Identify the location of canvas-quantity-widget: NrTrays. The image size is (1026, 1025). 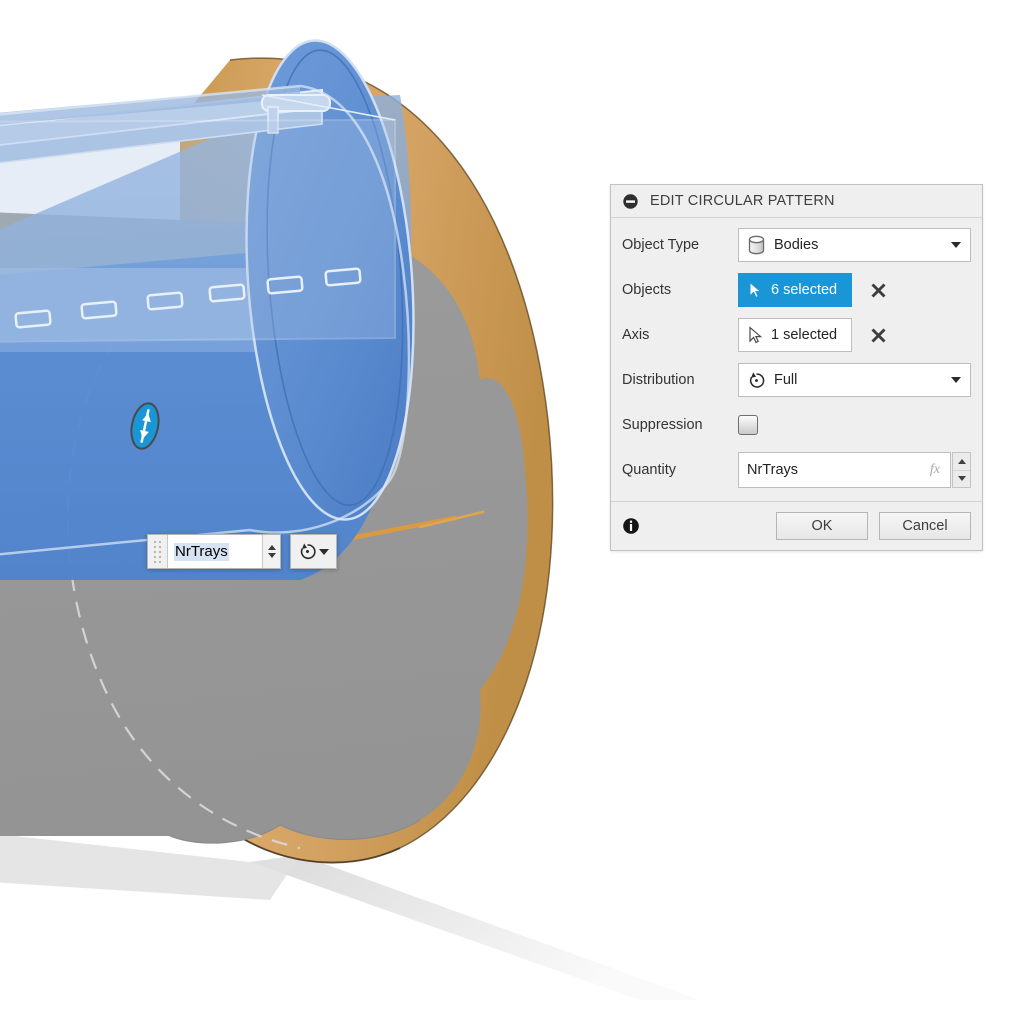
(242, 551).